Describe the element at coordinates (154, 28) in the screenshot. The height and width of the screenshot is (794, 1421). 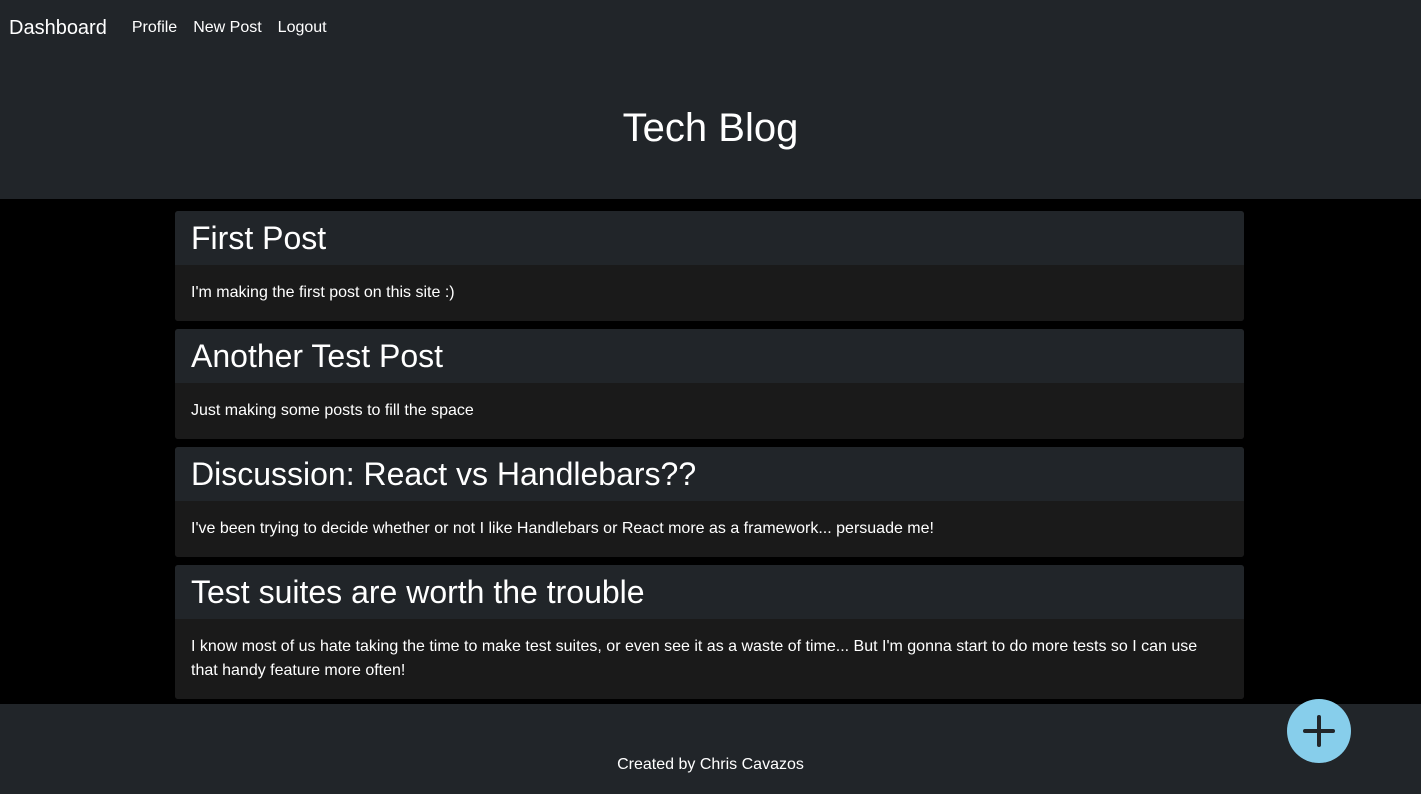
I see `nav-link-profile: Profile` at that location.